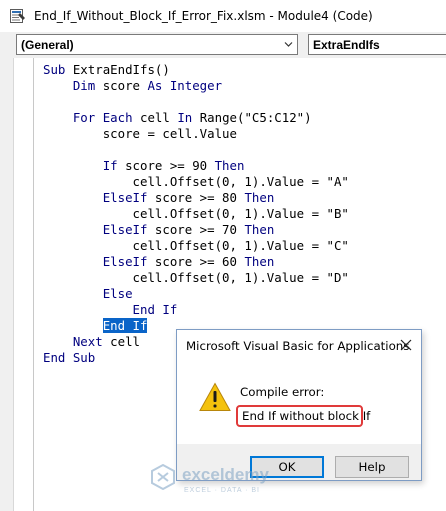  Describe the element at coordinates (185, 117) in the screenshot. I see `code-keyword: In` at that location.